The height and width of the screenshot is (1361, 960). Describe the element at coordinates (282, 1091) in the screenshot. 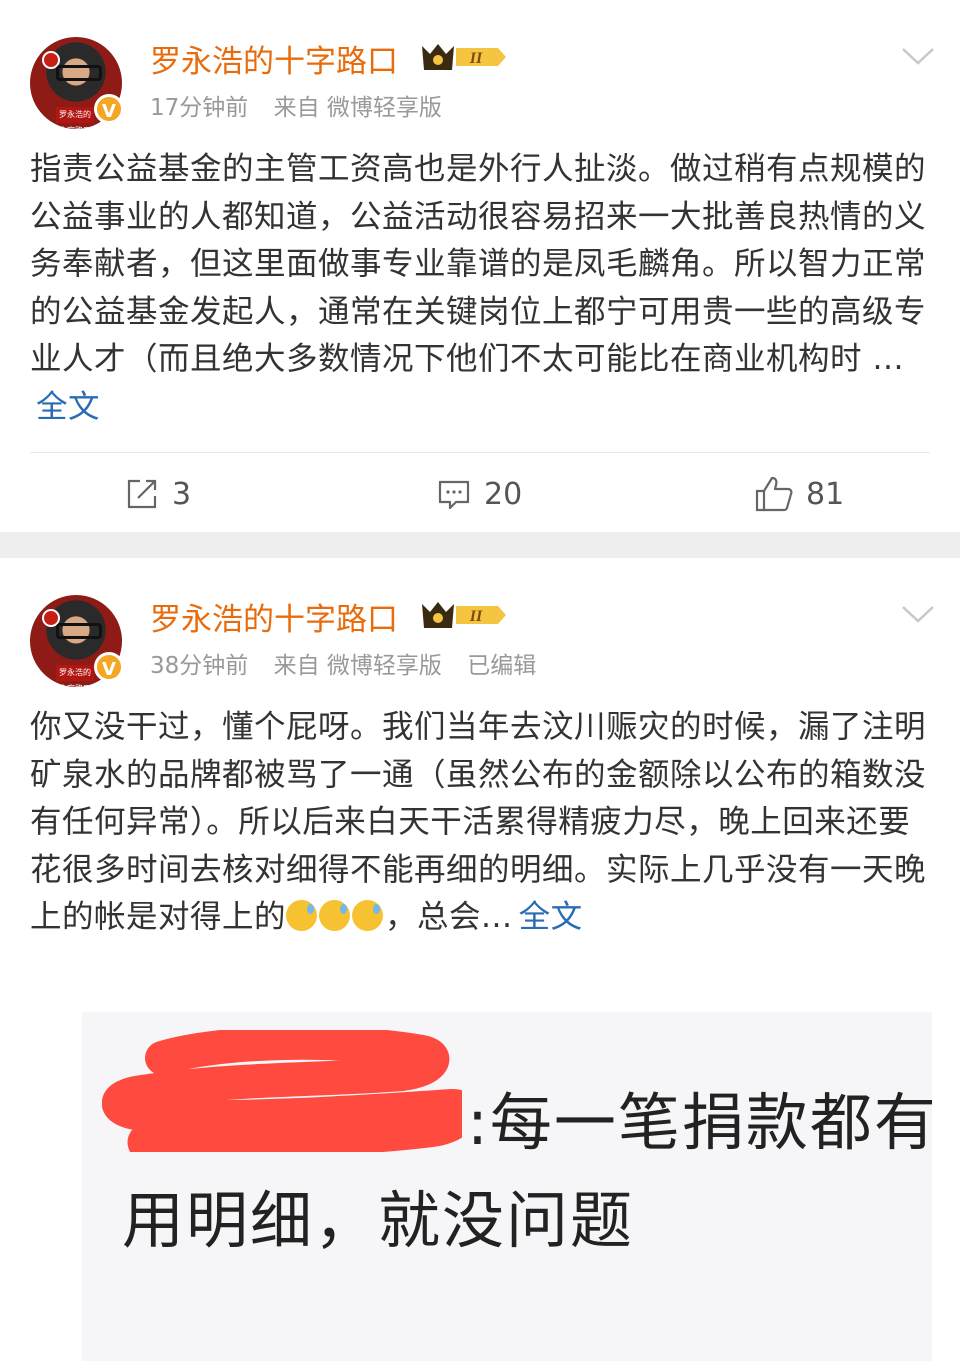

I see `red-redaction-scribble` at that location.